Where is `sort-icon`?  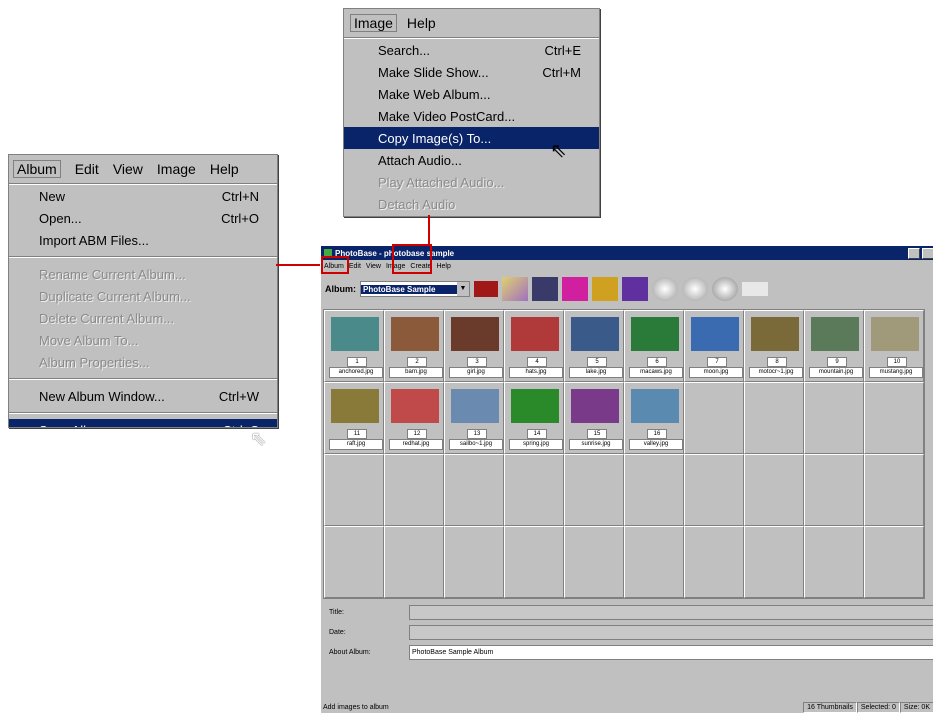
sort-icon is located at coordinates (635, 289).